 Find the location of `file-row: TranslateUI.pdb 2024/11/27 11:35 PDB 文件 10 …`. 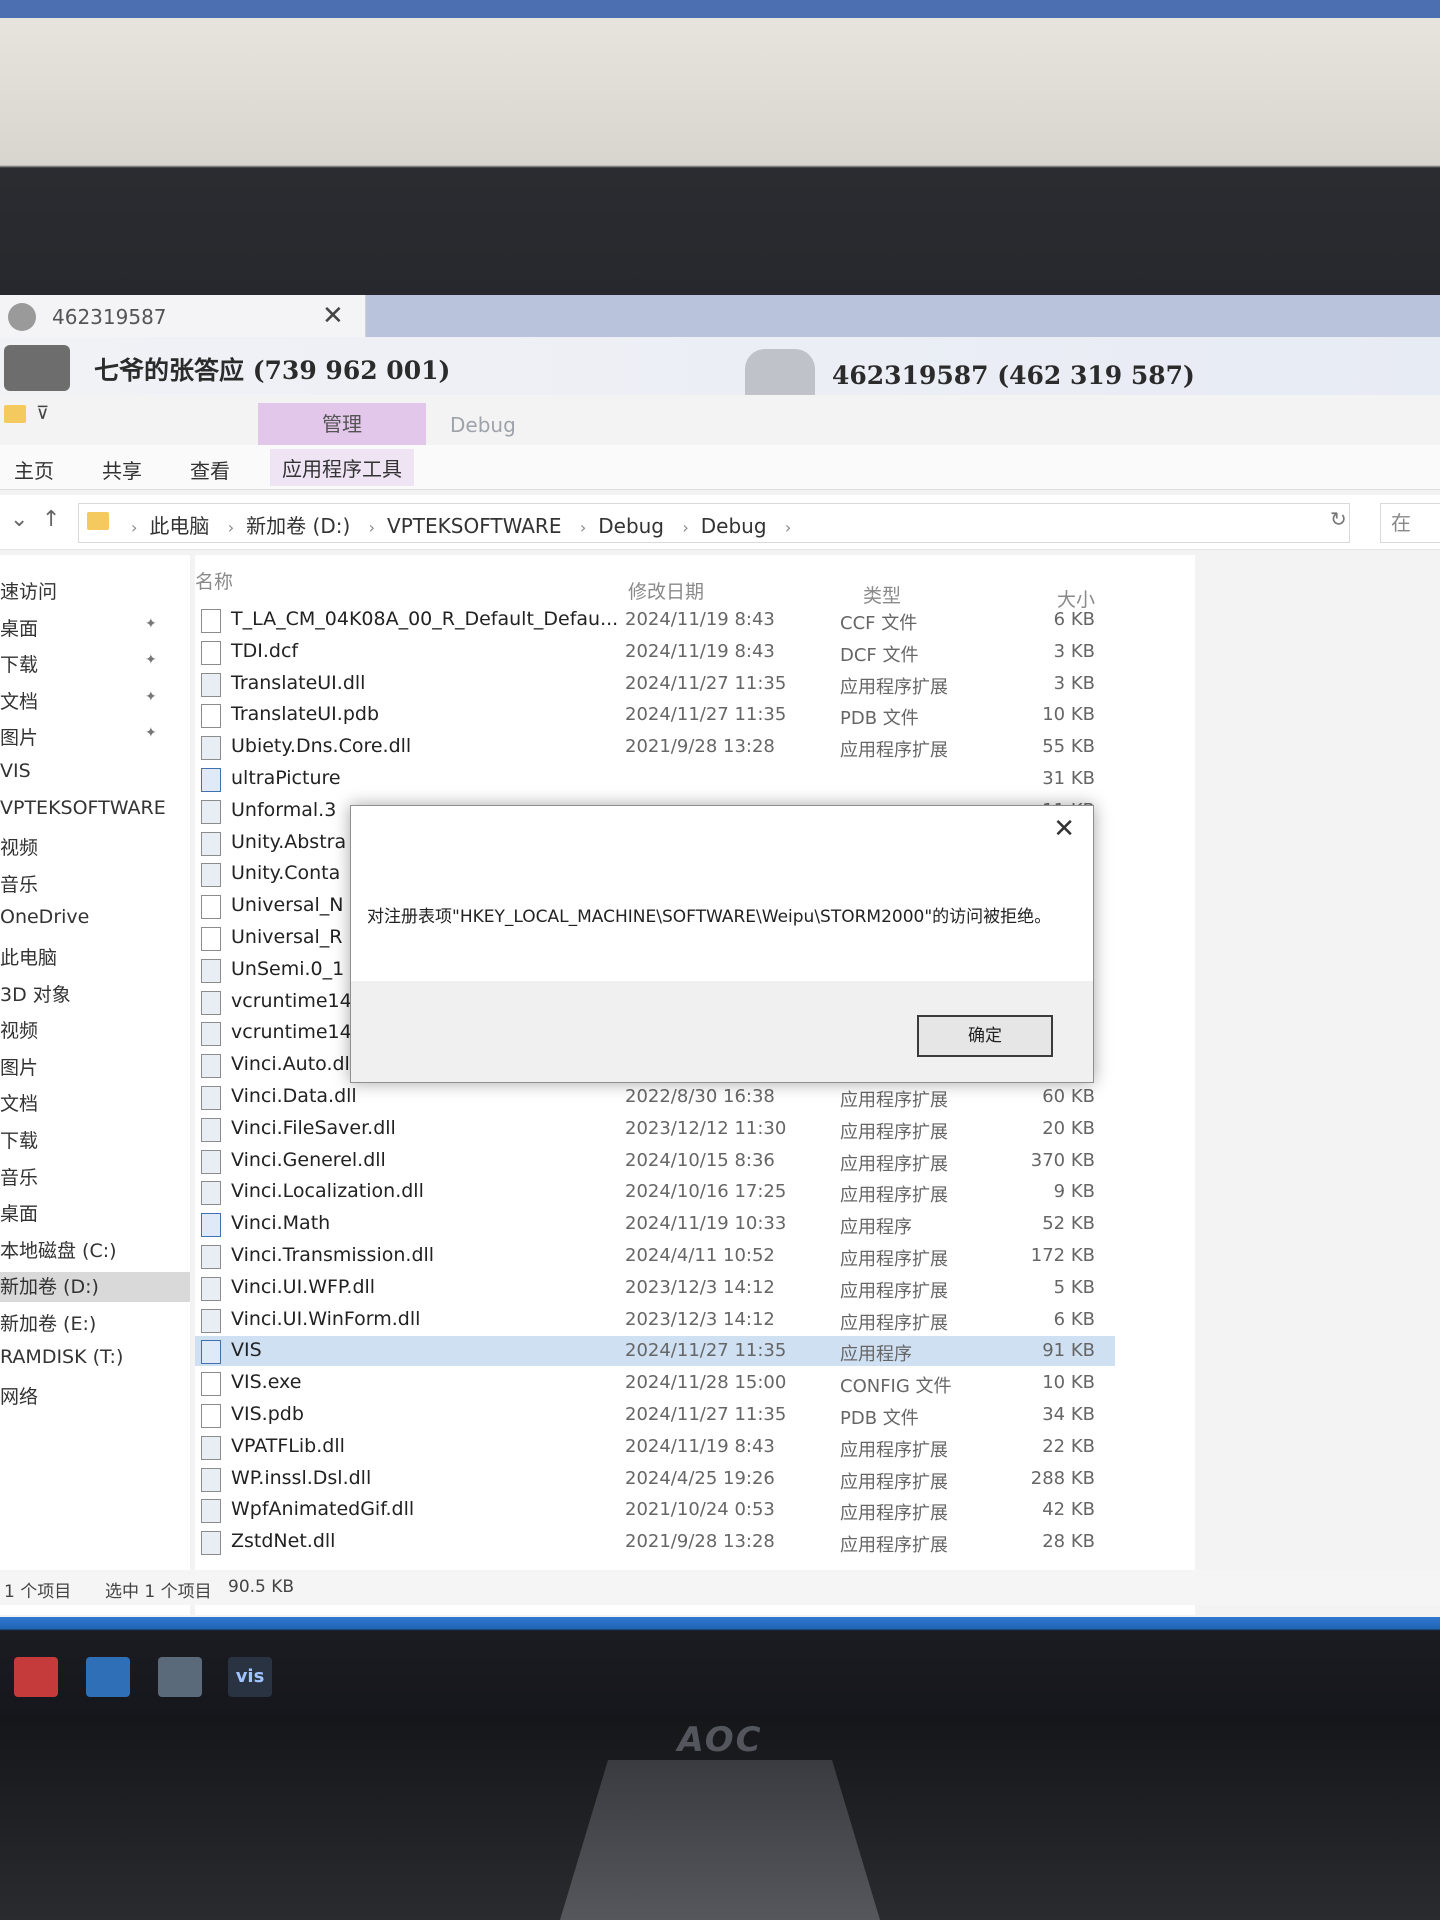

file-row: TranslateUI.pdb 2024/11/27 11:35 PDB 文件 10 … is located at coordinates (655, 715).